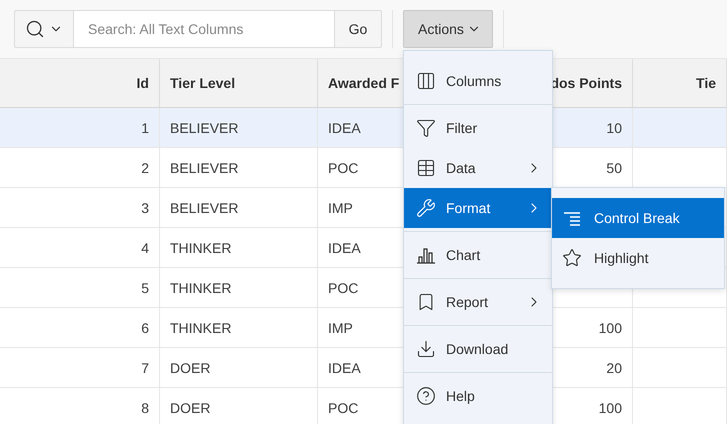 Image resolution: width=727 pixels, height=424 pixels. I want to click on search-field: Search: All Text Columns, so click(204, 29).